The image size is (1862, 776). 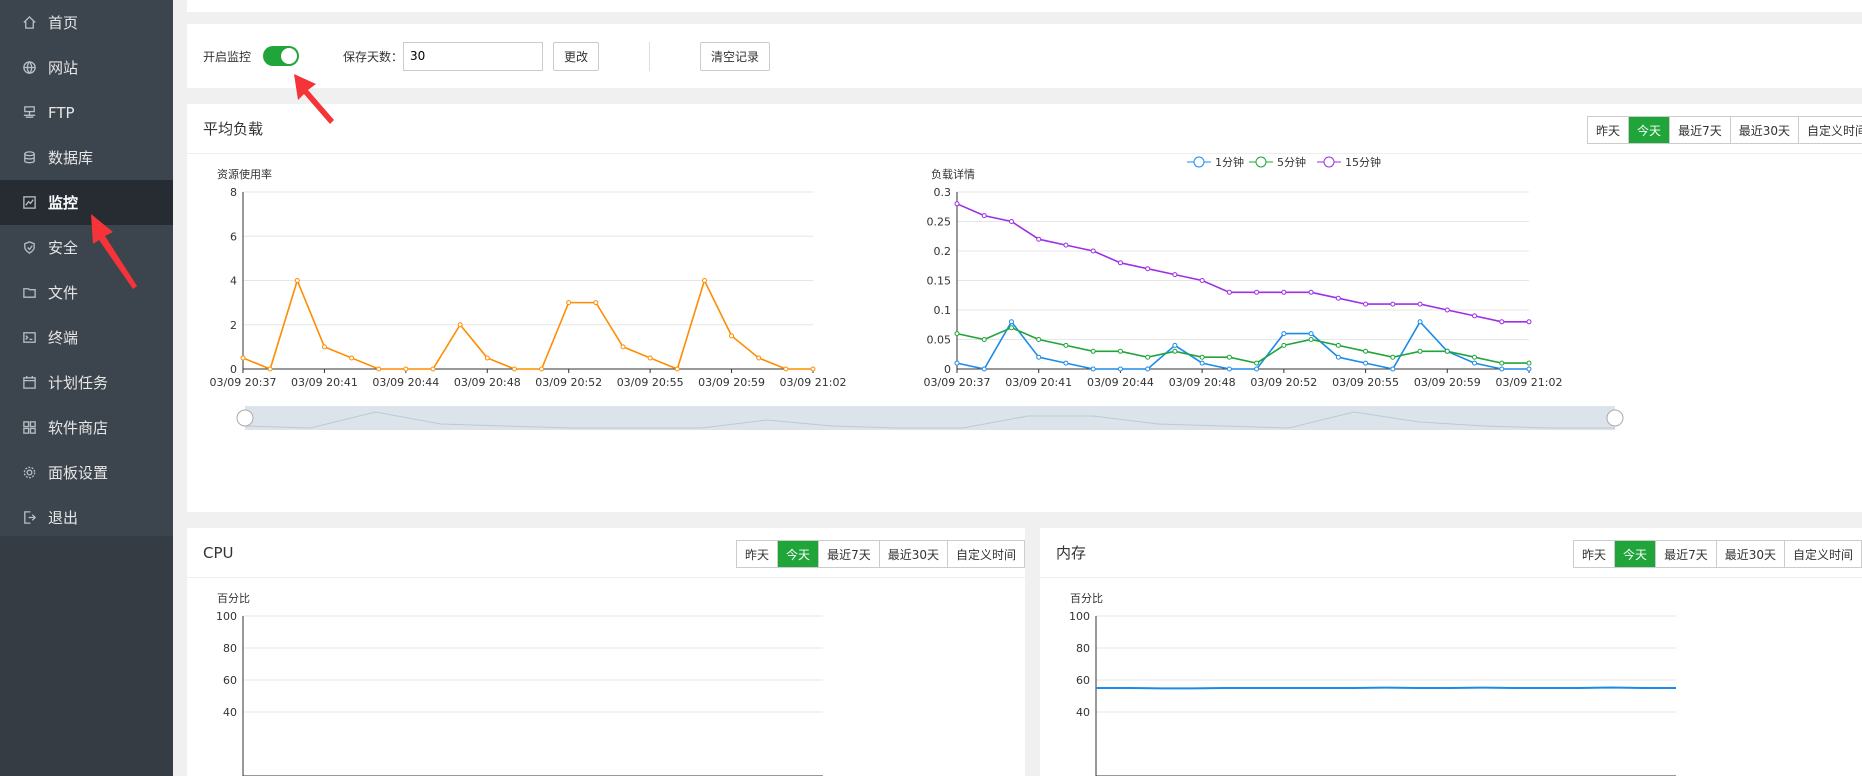 What do you see at coordinates (947, 369) in the screenshot?
I see `y-tick-label: 0` at bounding box center [947, 369].